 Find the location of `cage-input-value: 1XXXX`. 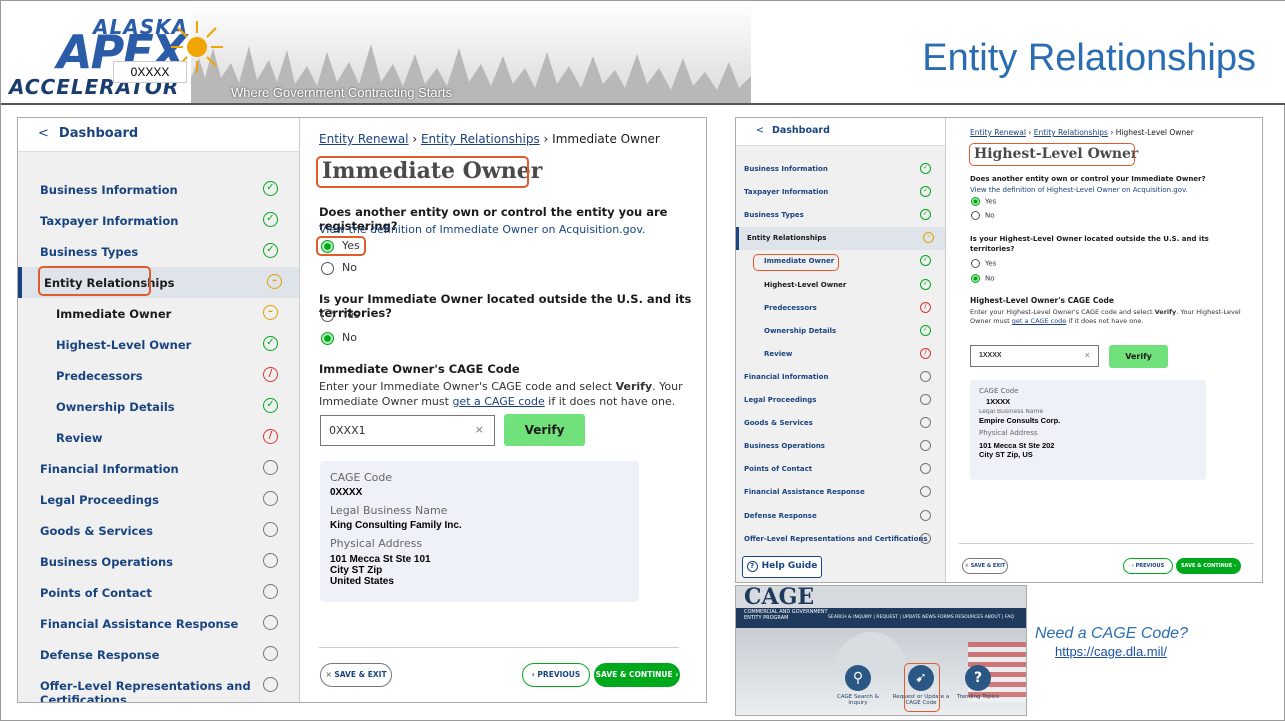

cage-input-value: 1XXXX is located at coordinates (990, 355).